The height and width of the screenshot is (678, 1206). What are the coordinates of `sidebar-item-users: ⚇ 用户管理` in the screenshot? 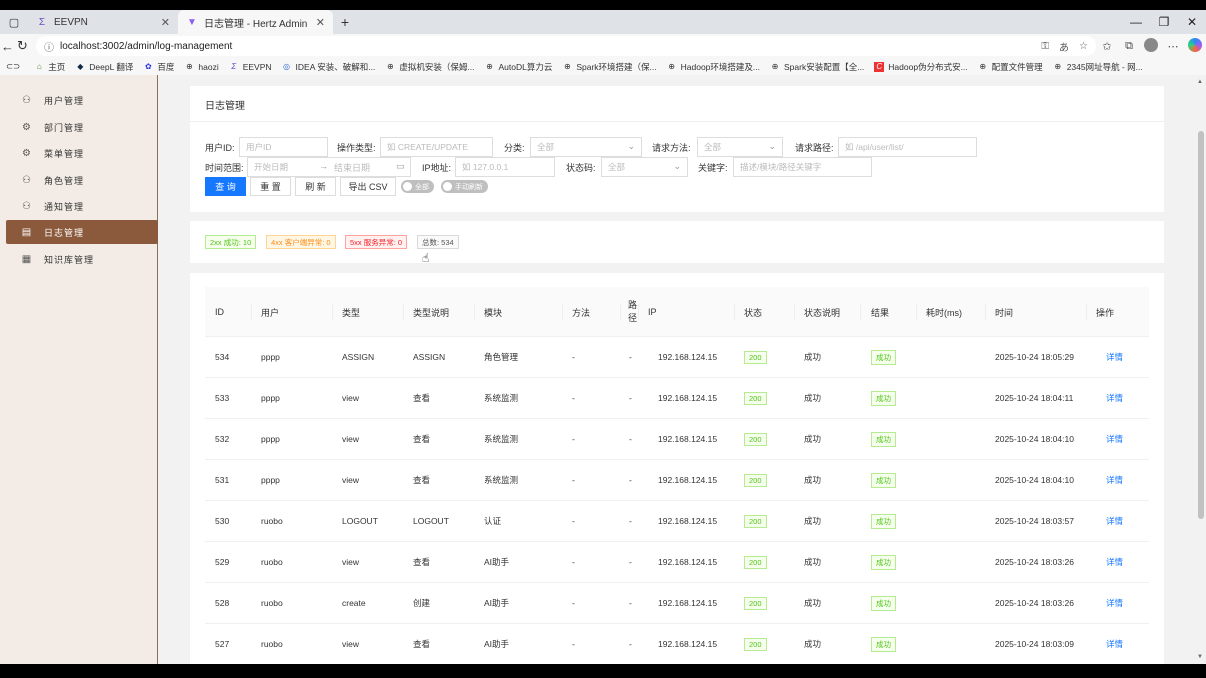 It's located at (82, 100).